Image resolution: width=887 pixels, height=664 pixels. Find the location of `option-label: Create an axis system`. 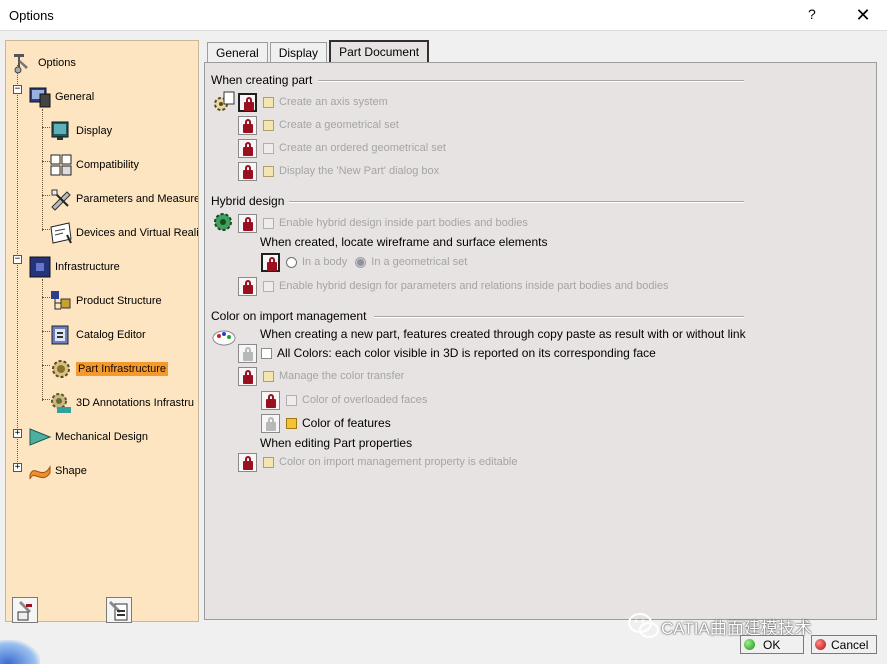

option-label: Create an axis system is located at coordinates (333, 102).